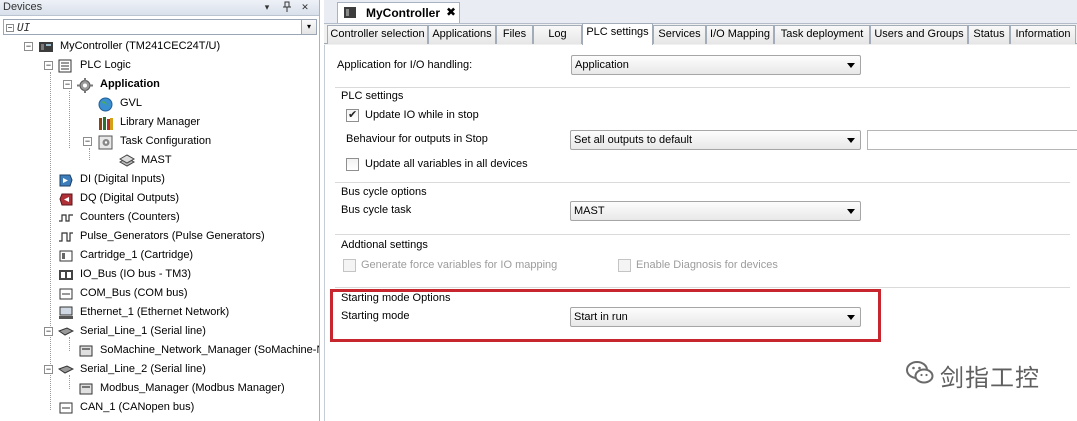  Describe the element at coordinates (130, 217) in the screenshot. I see `tree-item-label: Counters (Counters)` at that location.